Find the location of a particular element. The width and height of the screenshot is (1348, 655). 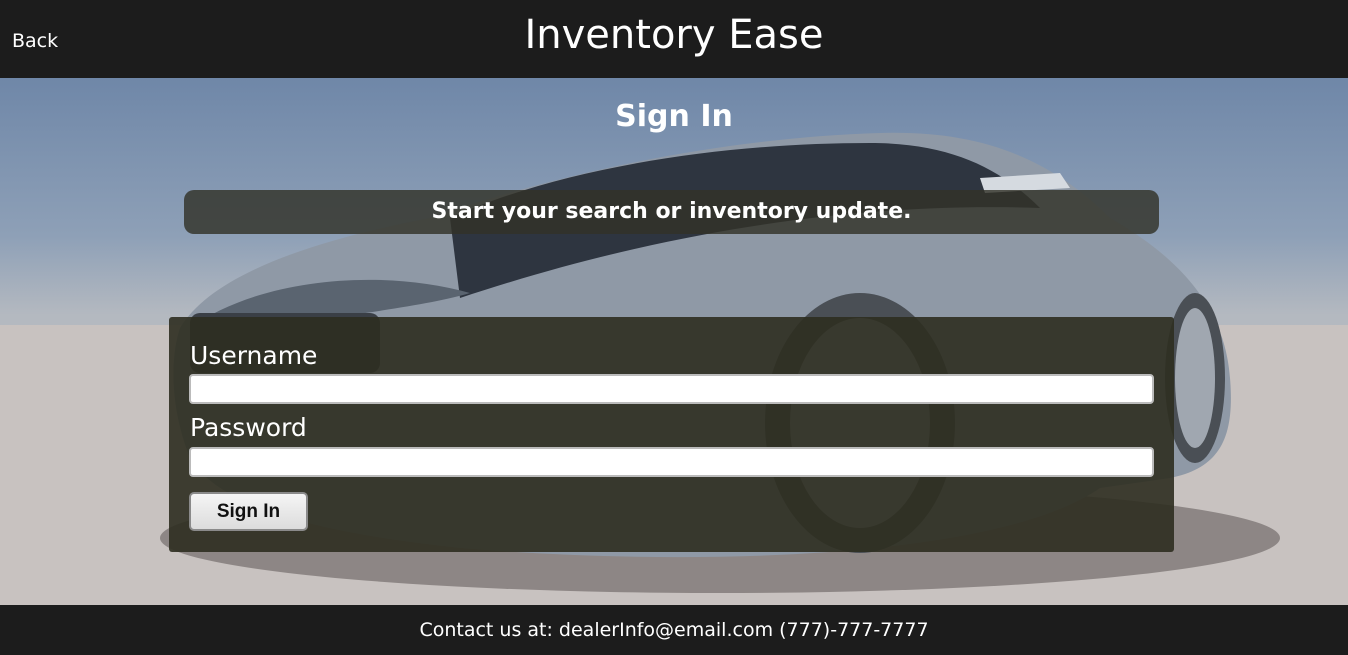

top-header: Back Inventory Ease is located at coordinates (674, 39).